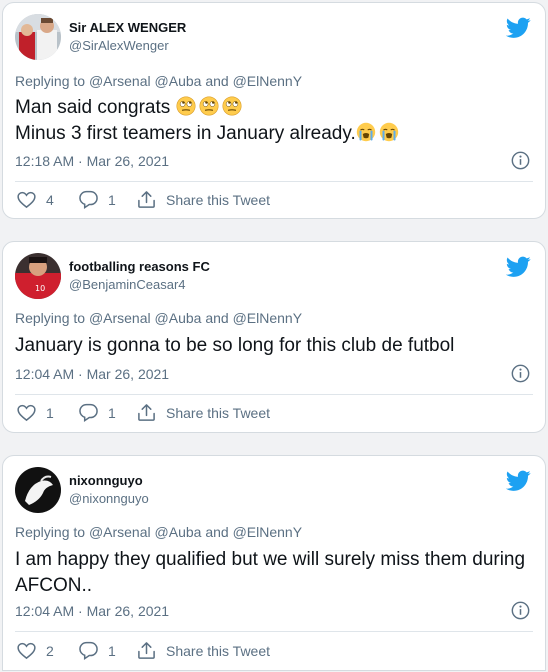 Image resolution: width=548 pixels, height=672 pixels. Describe the element at coordinates (119, 45) in the screenshot. I see `user-handle: @SirAlexWenger` at that location.